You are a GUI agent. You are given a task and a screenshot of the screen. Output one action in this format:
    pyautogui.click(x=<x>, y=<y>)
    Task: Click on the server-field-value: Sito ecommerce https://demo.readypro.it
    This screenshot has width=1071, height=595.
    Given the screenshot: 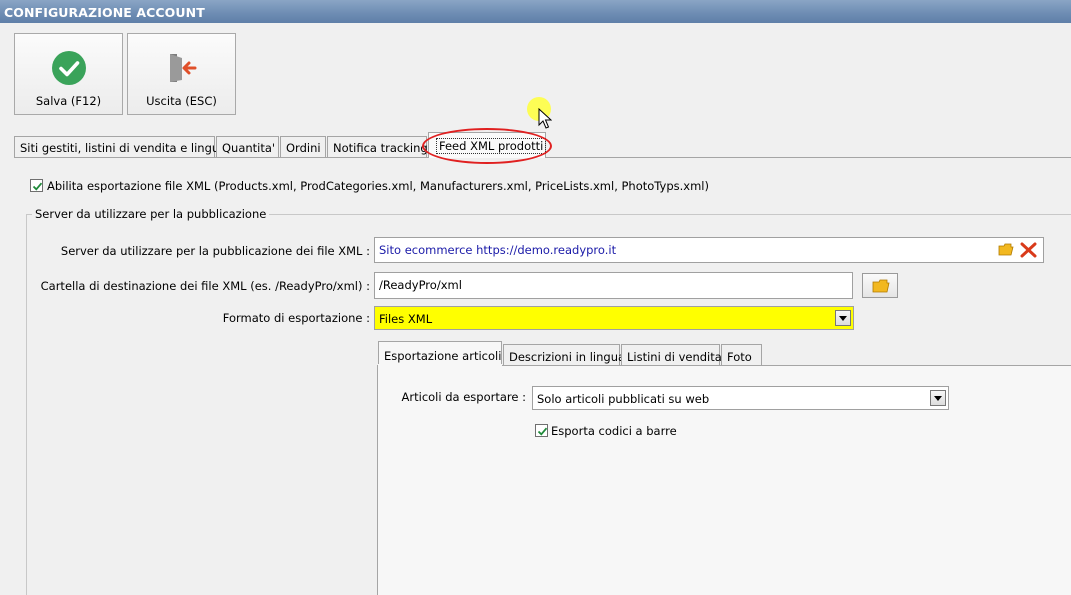 What is the action you would take?
    pyautogui.click(x=498, y=250)
    